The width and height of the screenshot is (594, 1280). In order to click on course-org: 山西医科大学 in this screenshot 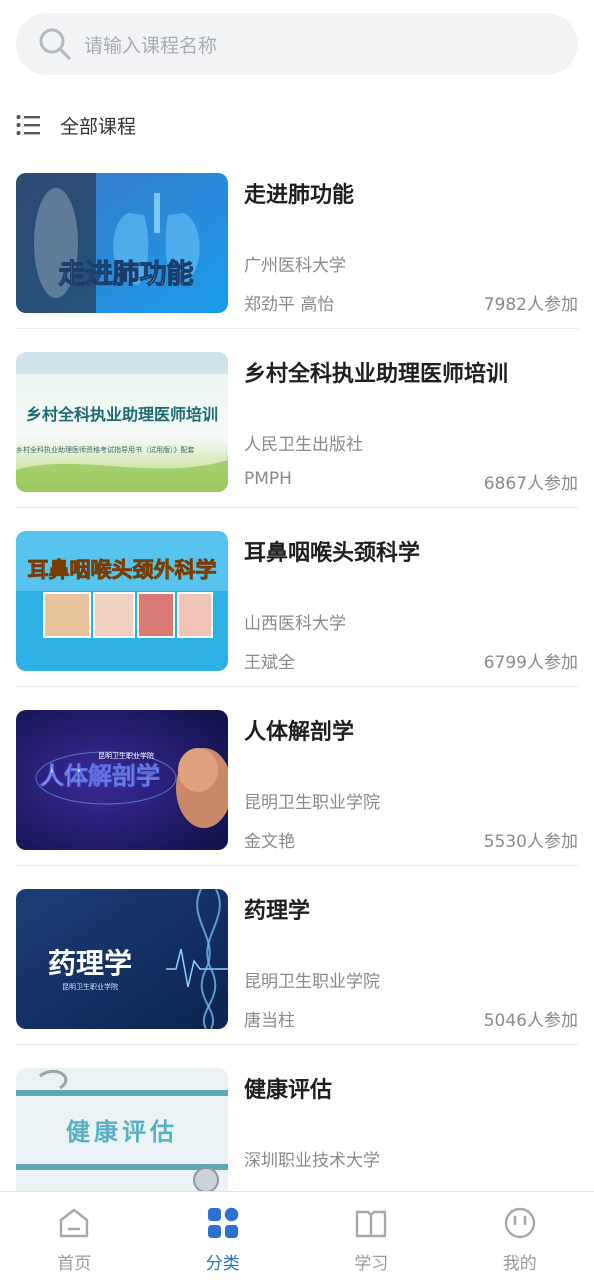, I will do `click(295, 624)`.